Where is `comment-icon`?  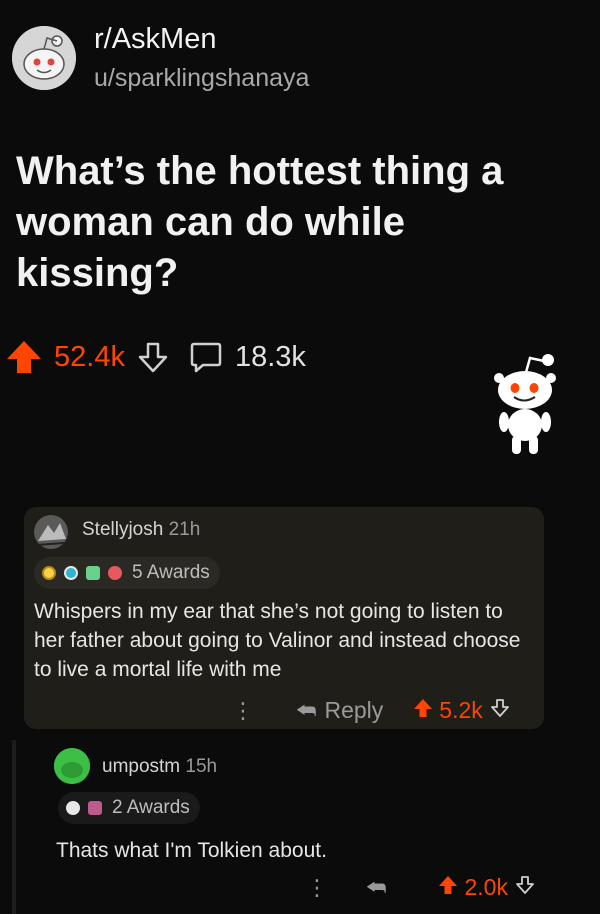
comment-icon is located at coordinates (206, 357).